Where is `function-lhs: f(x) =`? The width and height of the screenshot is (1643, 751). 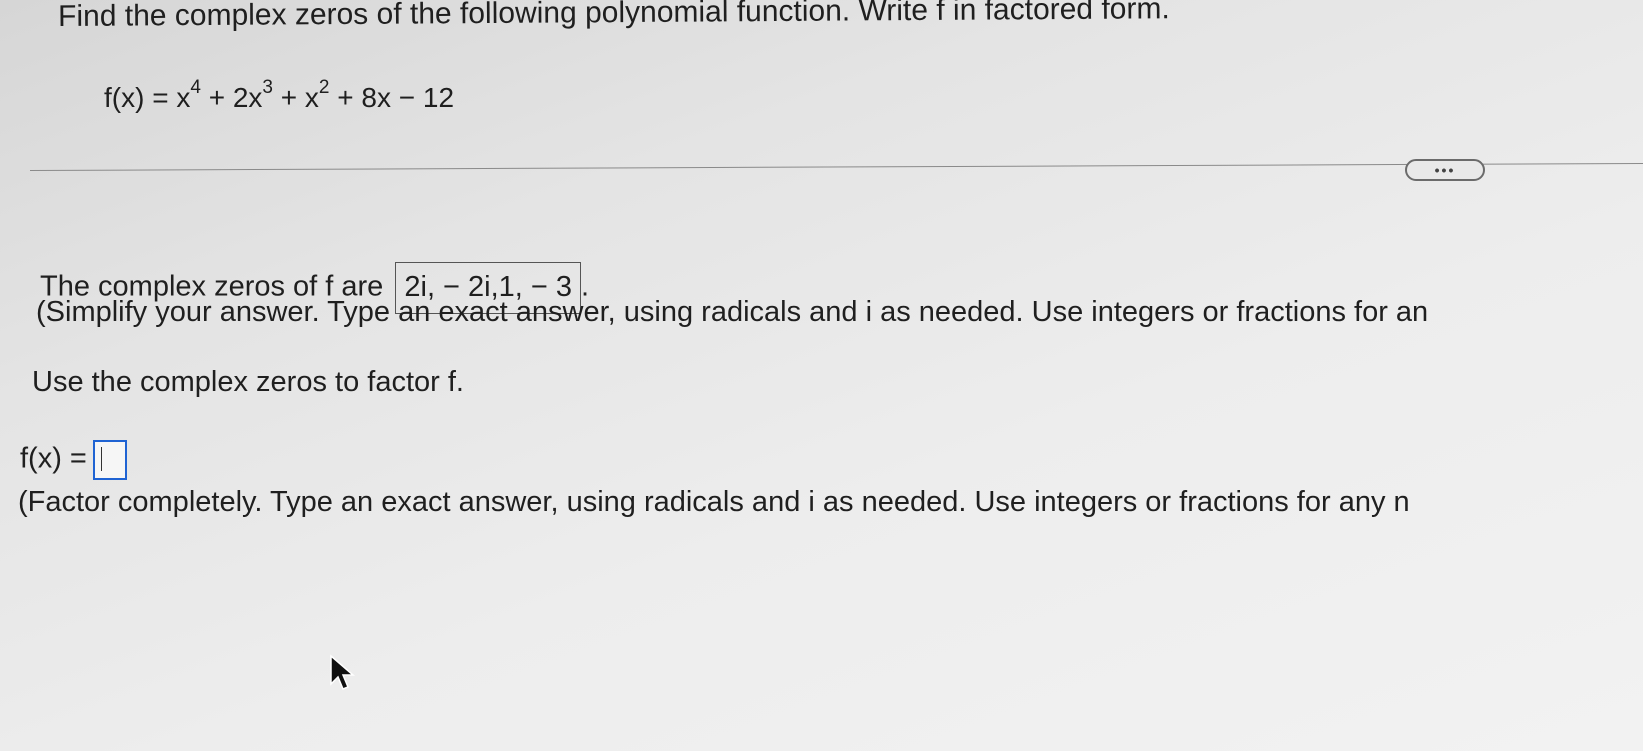
function-lhs: f(x) = is located at coordinates (140, 97).